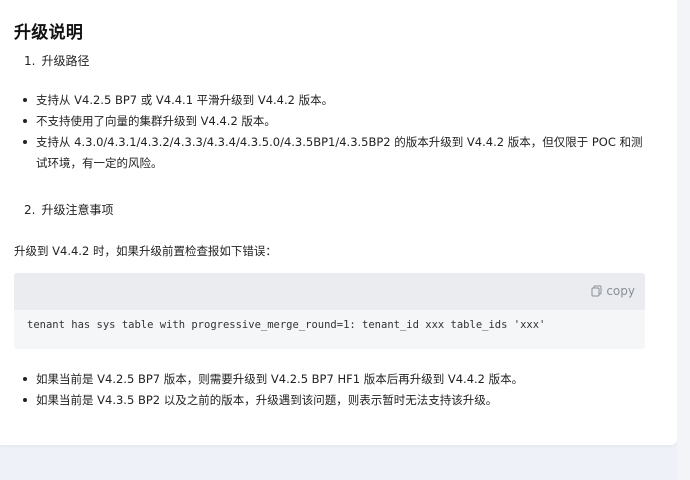 This screenshot has width=690, height=480. I want to click on list-item: 支持从 V4.2.5 BP7 或 V4.4.1 平滑升级到 V4.4.2 版本。, so click(329, 100).